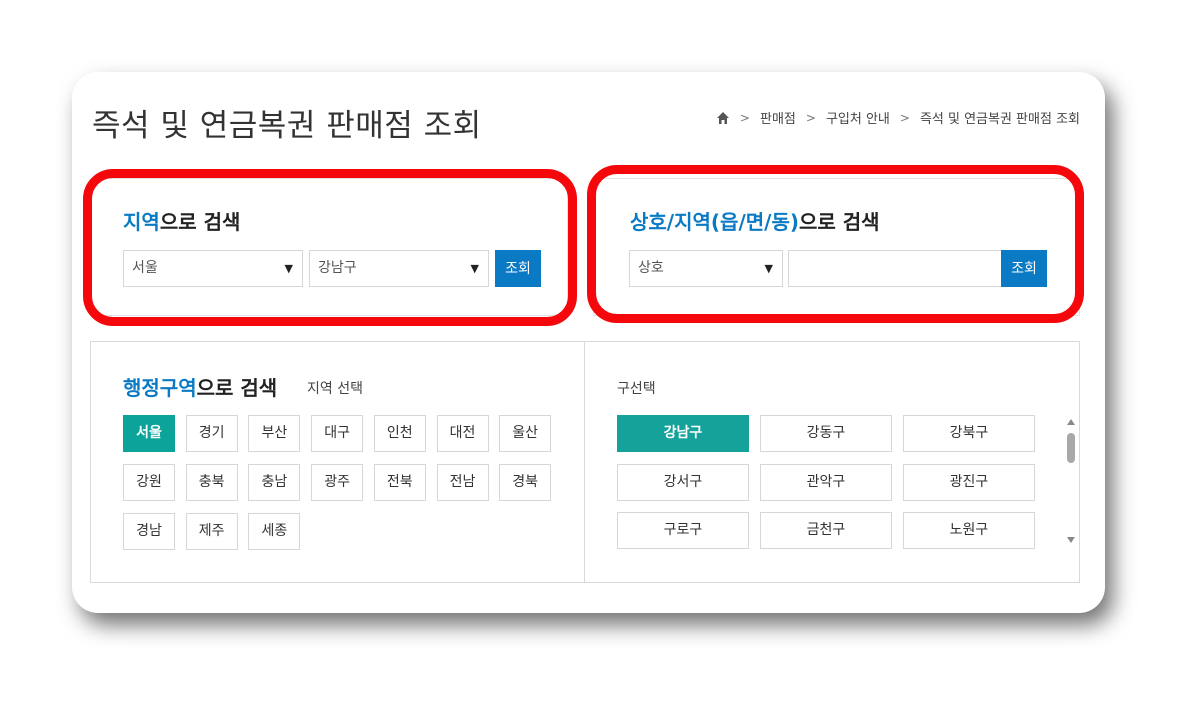 The image size is (1195, 704). Describe the element at coordinates (149, 433) in the screenshot. I see `region-chip: 서울` at that location.